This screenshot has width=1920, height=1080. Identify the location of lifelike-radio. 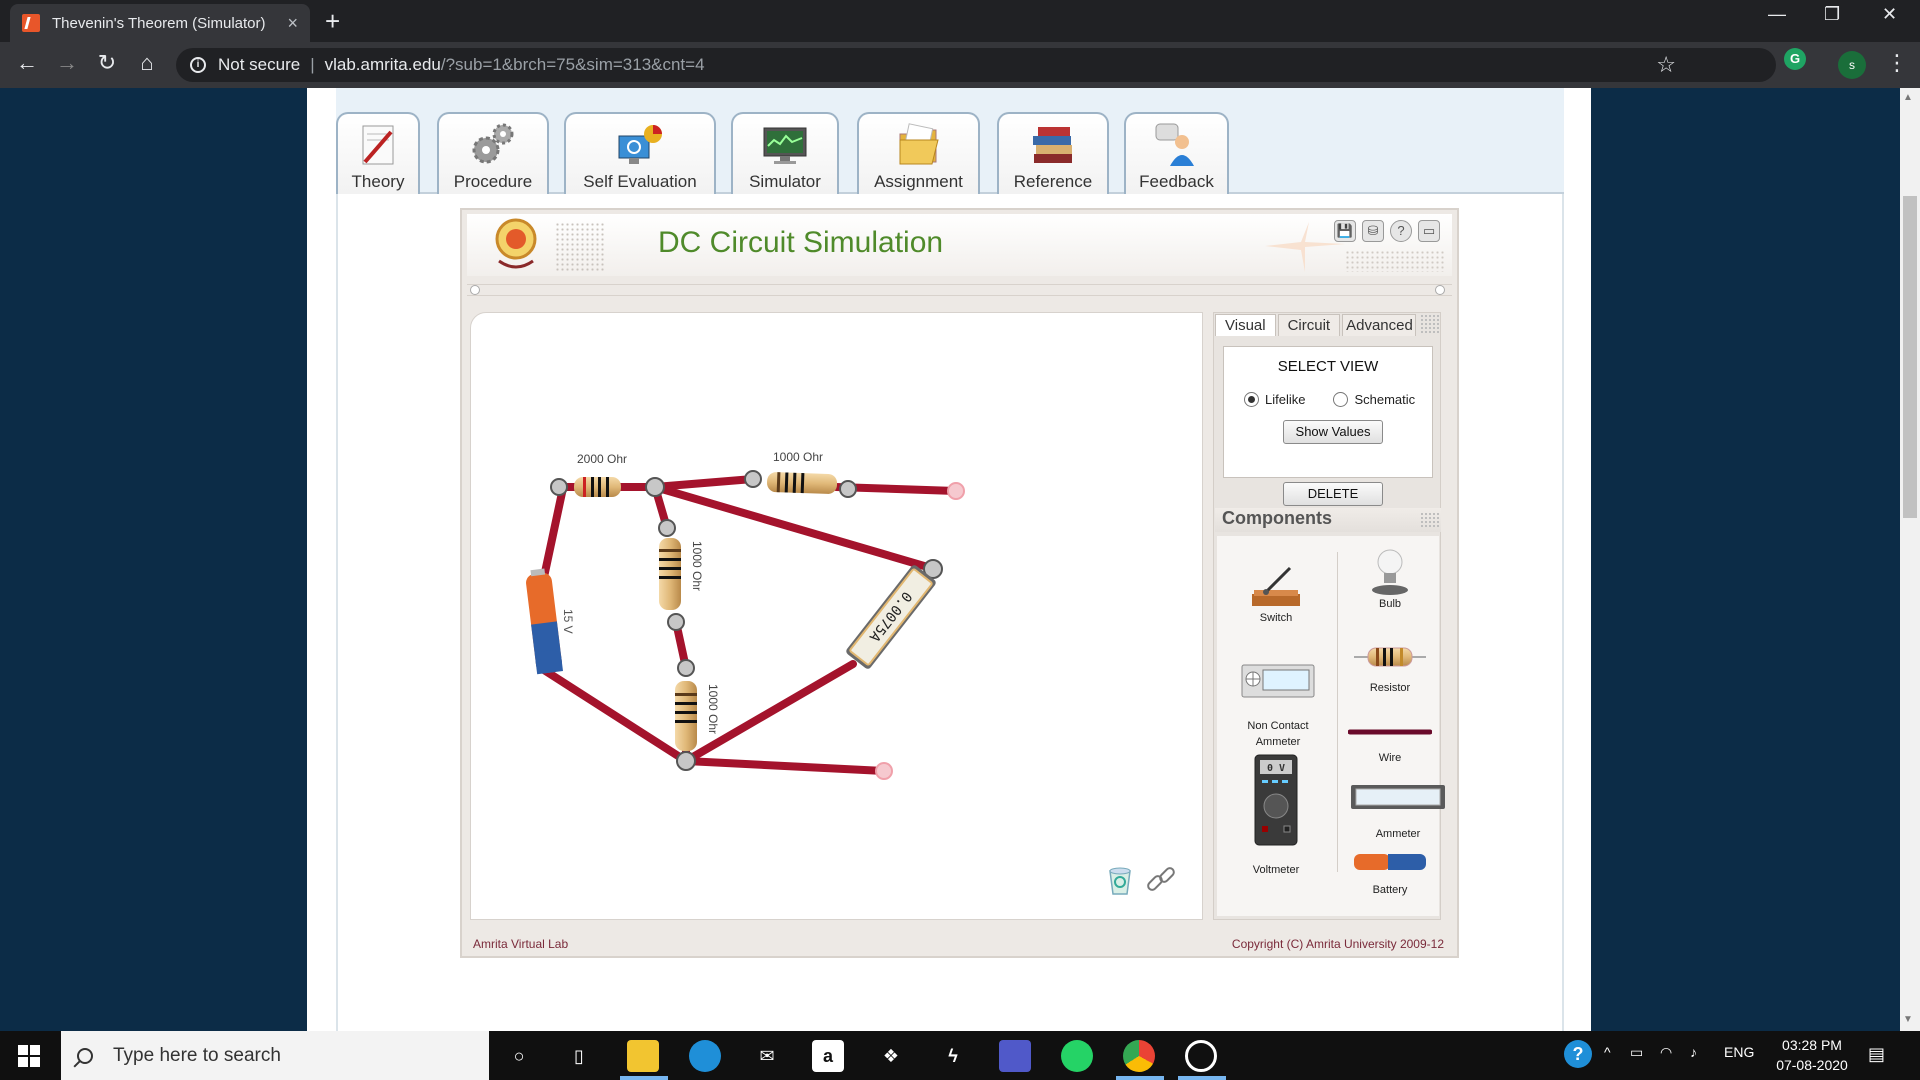
(1251, 399).